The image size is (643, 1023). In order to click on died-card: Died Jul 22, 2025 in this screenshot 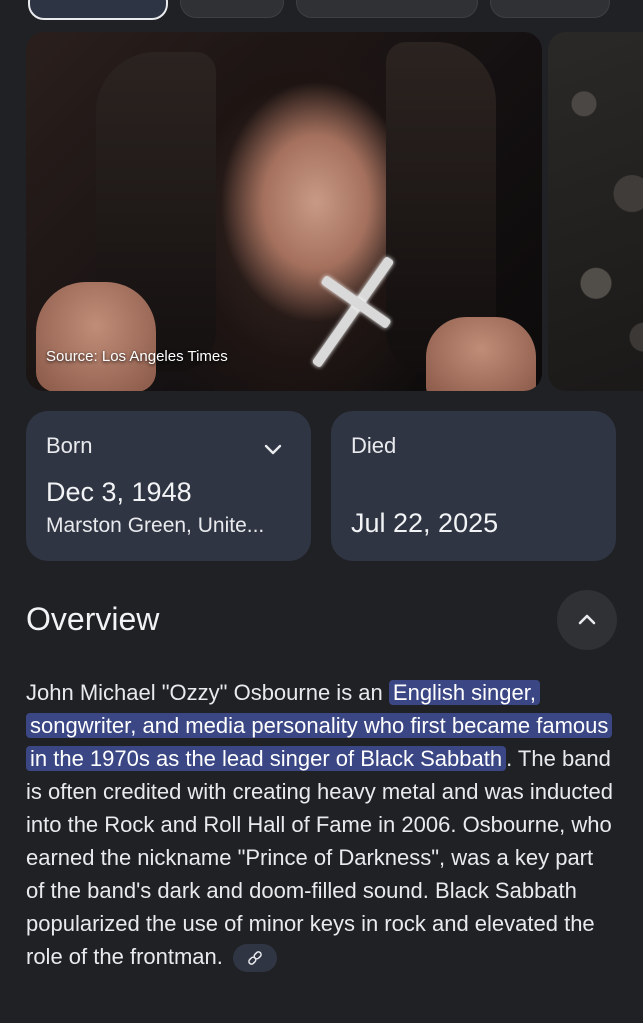, I will do `click(473, 486)`.